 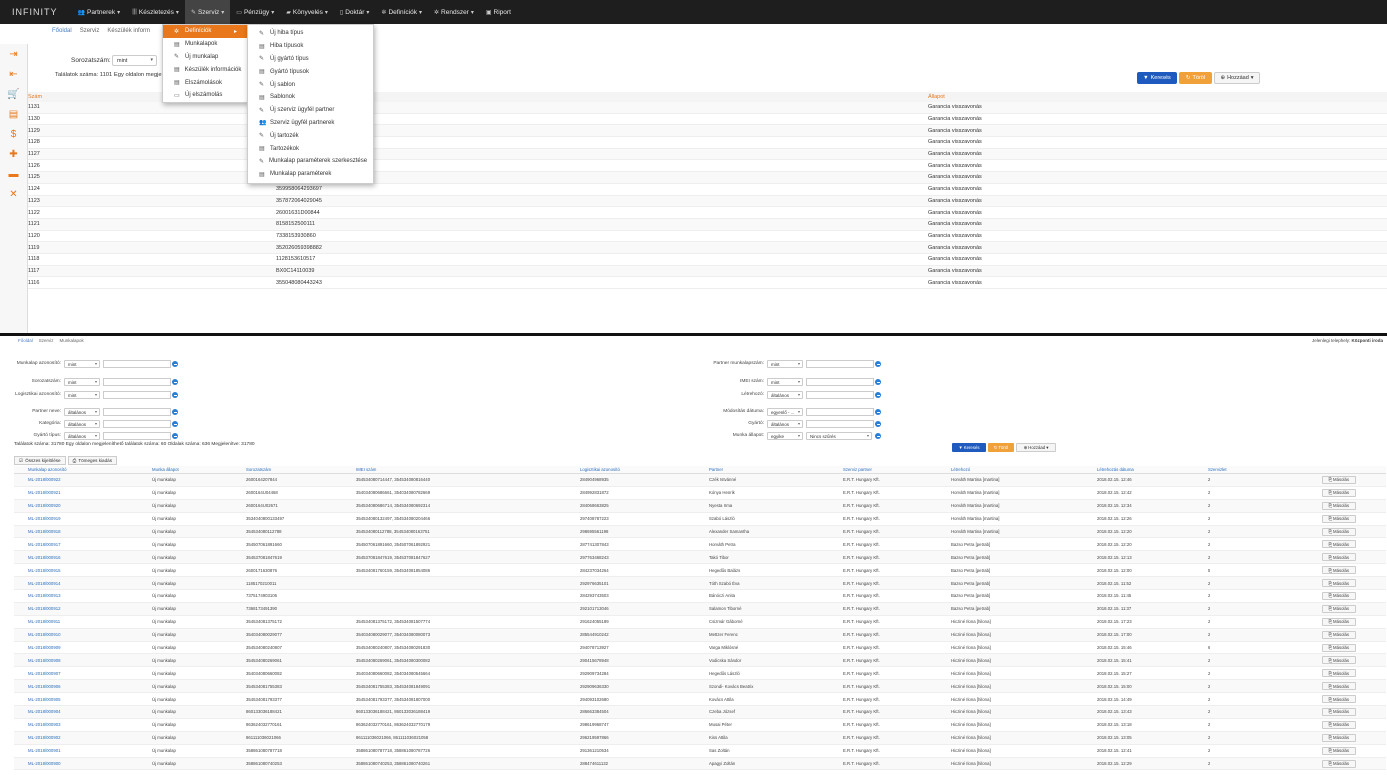 I want to click on worksheet-link: ML-2018/000913, so click(x=76, y=595).